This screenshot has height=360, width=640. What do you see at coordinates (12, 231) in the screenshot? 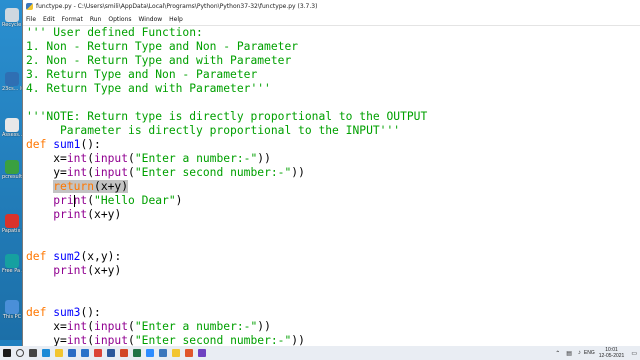
I see `desktop-icon-label: Papatix Zoom` at bounding box center [12, 231].